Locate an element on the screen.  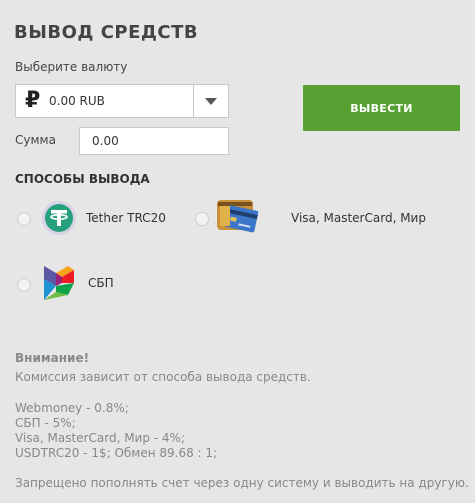
radio-sbp is located at coordinates (24, 285).